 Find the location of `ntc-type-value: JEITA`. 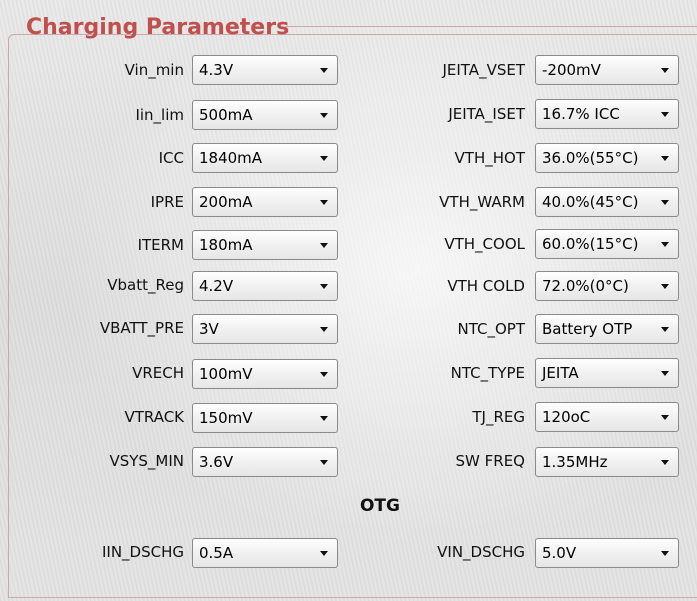

ntc-type-value: JEITA is located at coordinates (560, 373).